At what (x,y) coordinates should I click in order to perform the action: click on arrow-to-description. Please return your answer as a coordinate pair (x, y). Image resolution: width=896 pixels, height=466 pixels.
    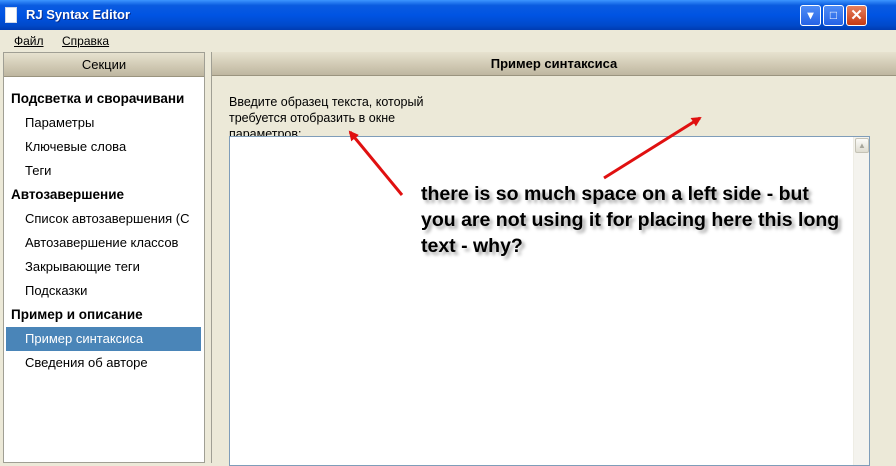
    Looking at the image, I should click on (376, 163).